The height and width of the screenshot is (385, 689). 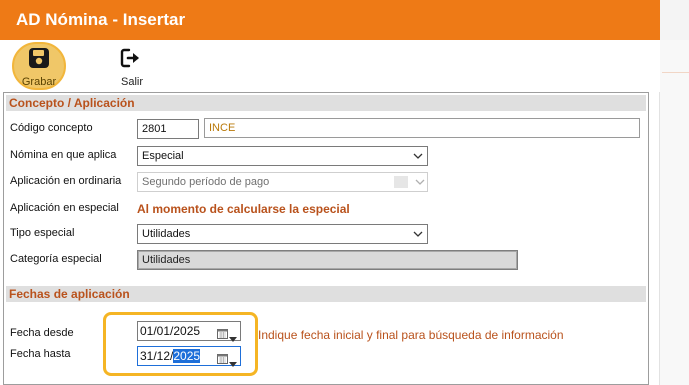 What do you see at coordinates (180, 344) in the screenshot?
I see `date-fields-highlight` at bounding box center [180, 344].